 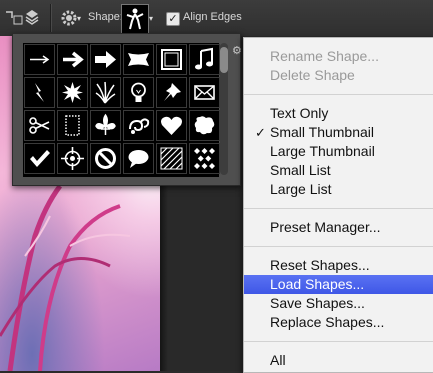 I want to click on lightning-icon, so click(x=39, y=92).